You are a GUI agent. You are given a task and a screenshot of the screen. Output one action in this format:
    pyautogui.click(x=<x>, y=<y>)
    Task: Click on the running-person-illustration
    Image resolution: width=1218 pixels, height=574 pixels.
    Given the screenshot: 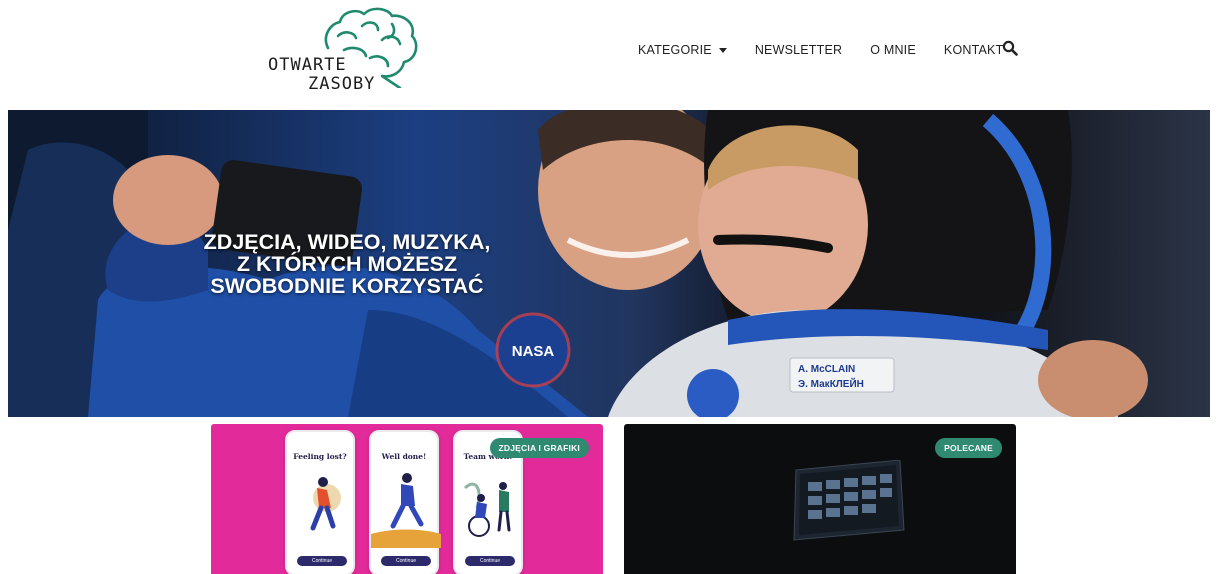 What is the action you would take?
    pyautogui.click(x=325, y=504)
    